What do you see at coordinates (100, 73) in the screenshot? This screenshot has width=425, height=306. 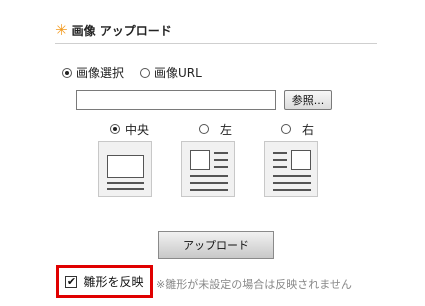 I see `radio-label: 画像選択` at bounding box center [100, 73].